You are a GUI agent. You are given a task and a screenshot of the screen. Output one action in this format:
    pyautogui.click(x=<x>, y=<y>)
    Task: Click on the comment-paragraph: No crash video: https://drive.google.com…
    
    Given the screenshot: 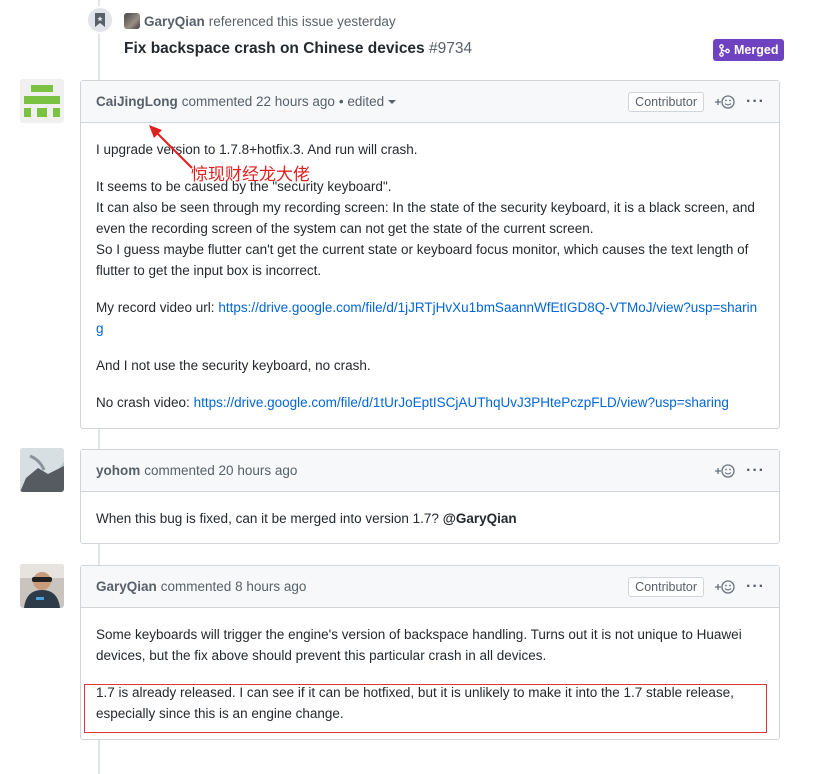 What is the action you would take?
    pyautogui.click(x=430, y=402)
    